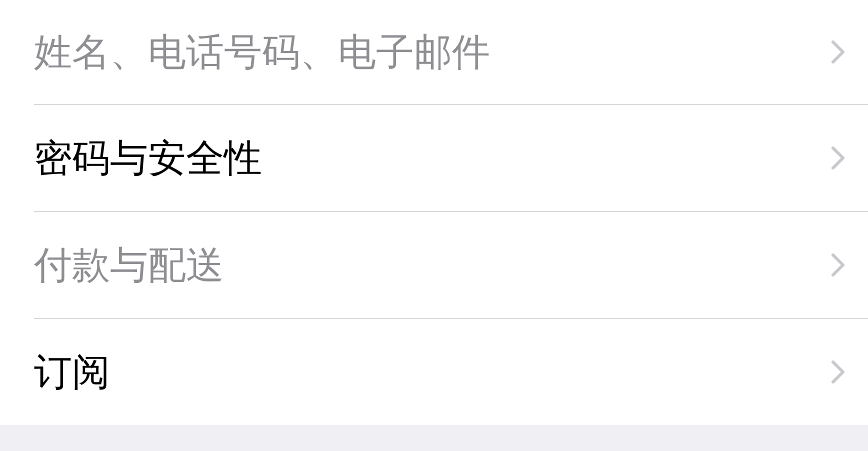 The height and width of the screenshot is (451, 868). Describe the element at coordinates (72, 372) in the screenshot. I see `settings-item: 订阅` at that location.